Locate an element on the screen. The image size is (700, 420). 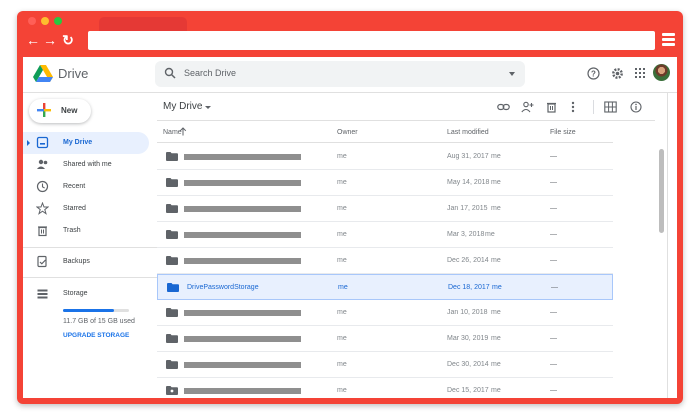
share-icon is located at coordinates (527, 107).